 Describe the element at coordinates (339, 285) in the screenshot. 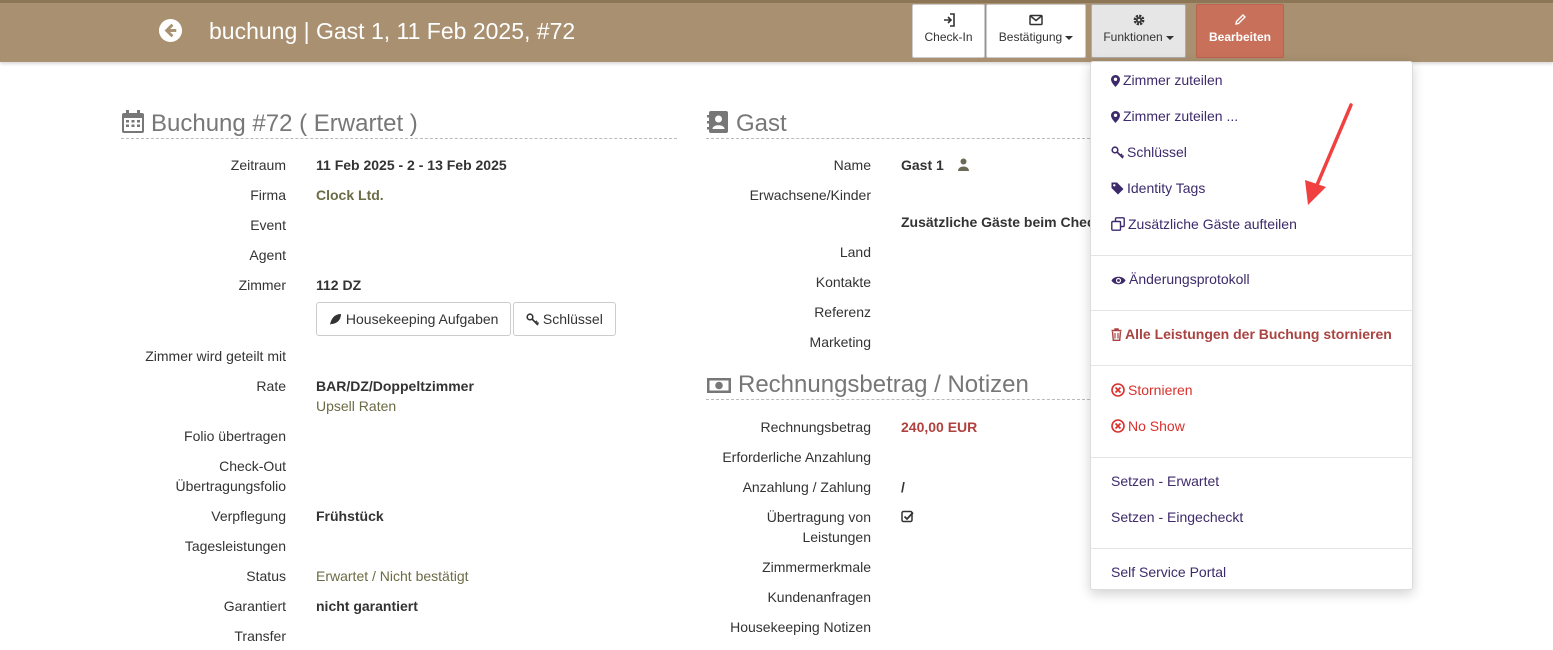

I see `value-zimmer: 112 DZ` at that location.